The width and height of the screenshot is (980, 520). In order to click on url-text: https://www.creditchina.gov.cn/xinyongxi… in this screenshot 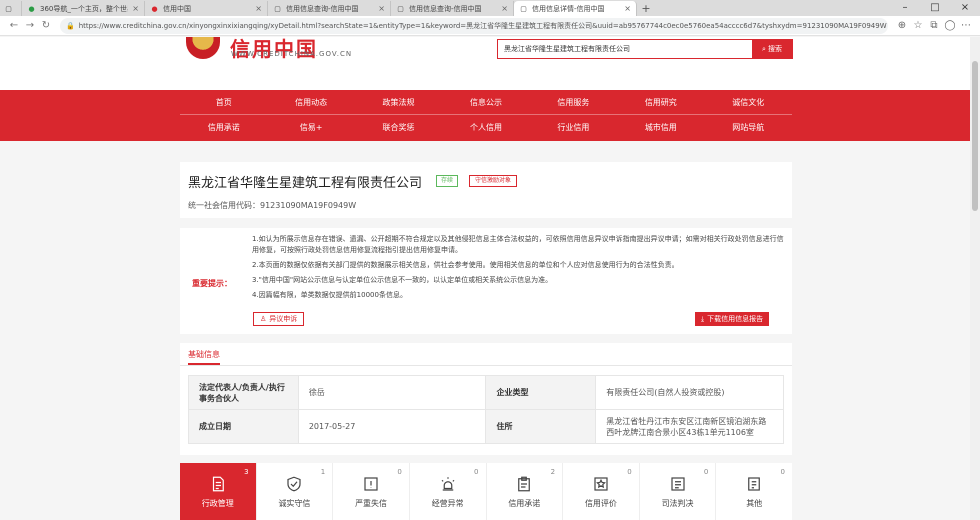, I will do `click(482, 25)`.